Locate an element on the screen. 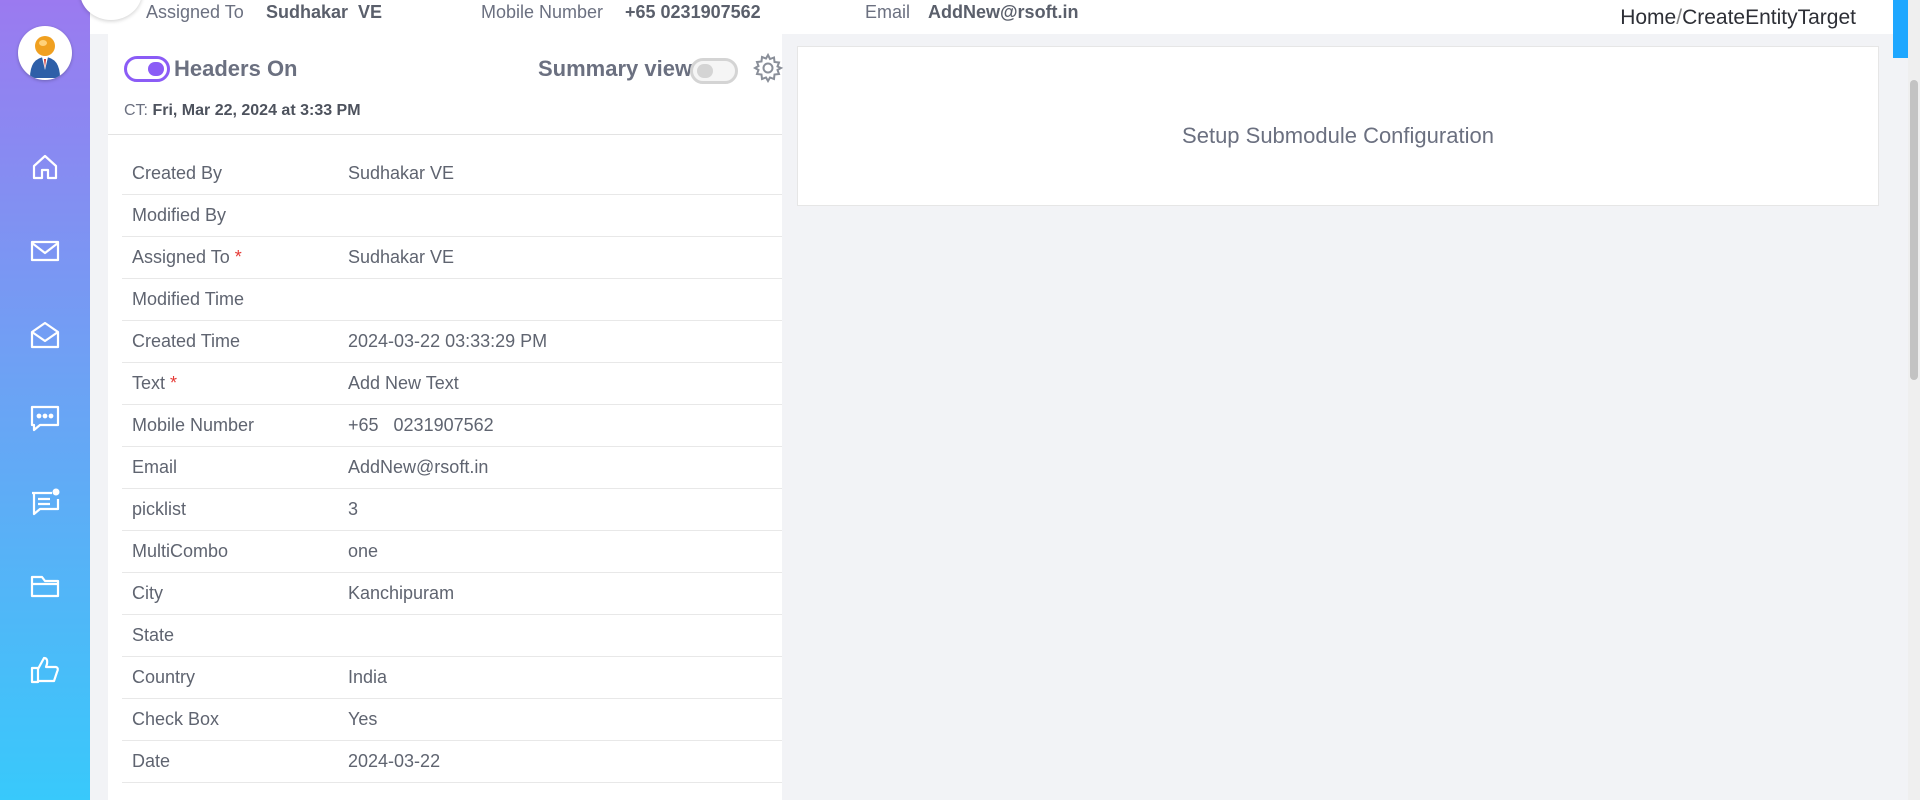 The image size is (1920, 800). detail-label-text: Check Box is located at coordinates (176, 719).